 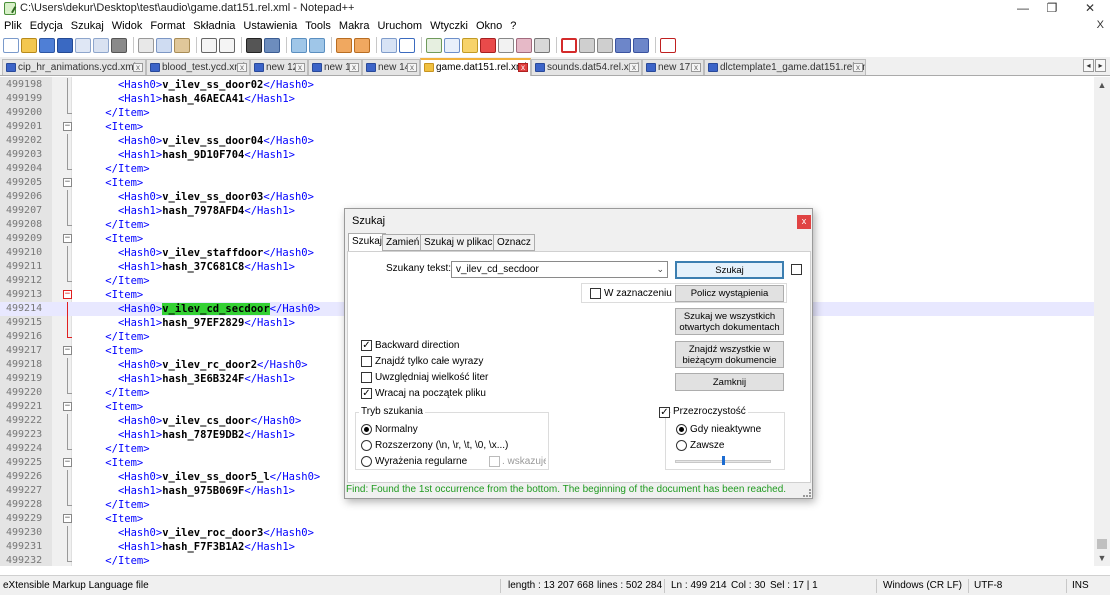 I want to click on mode-extended-radio, so click(x=366, y=445).